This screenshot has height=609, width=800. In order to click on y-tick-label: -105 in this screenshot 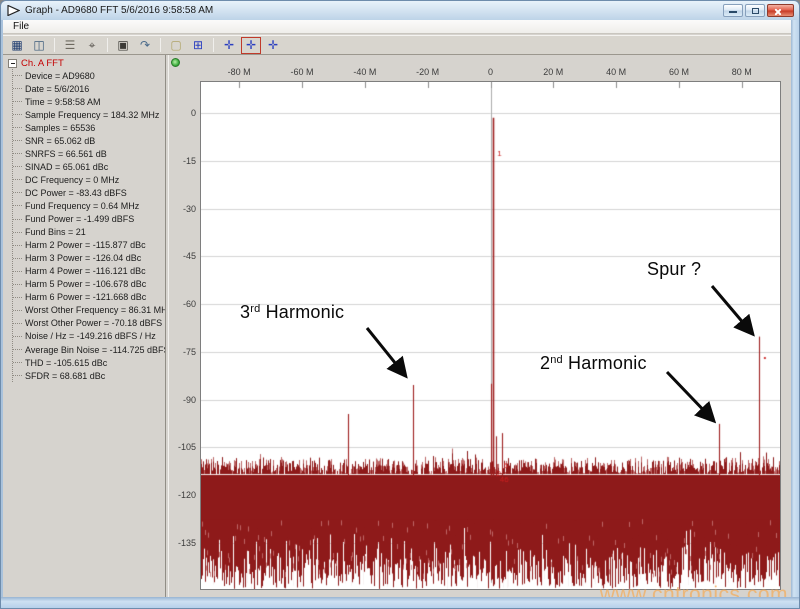, I will do `click(186, 447)`.